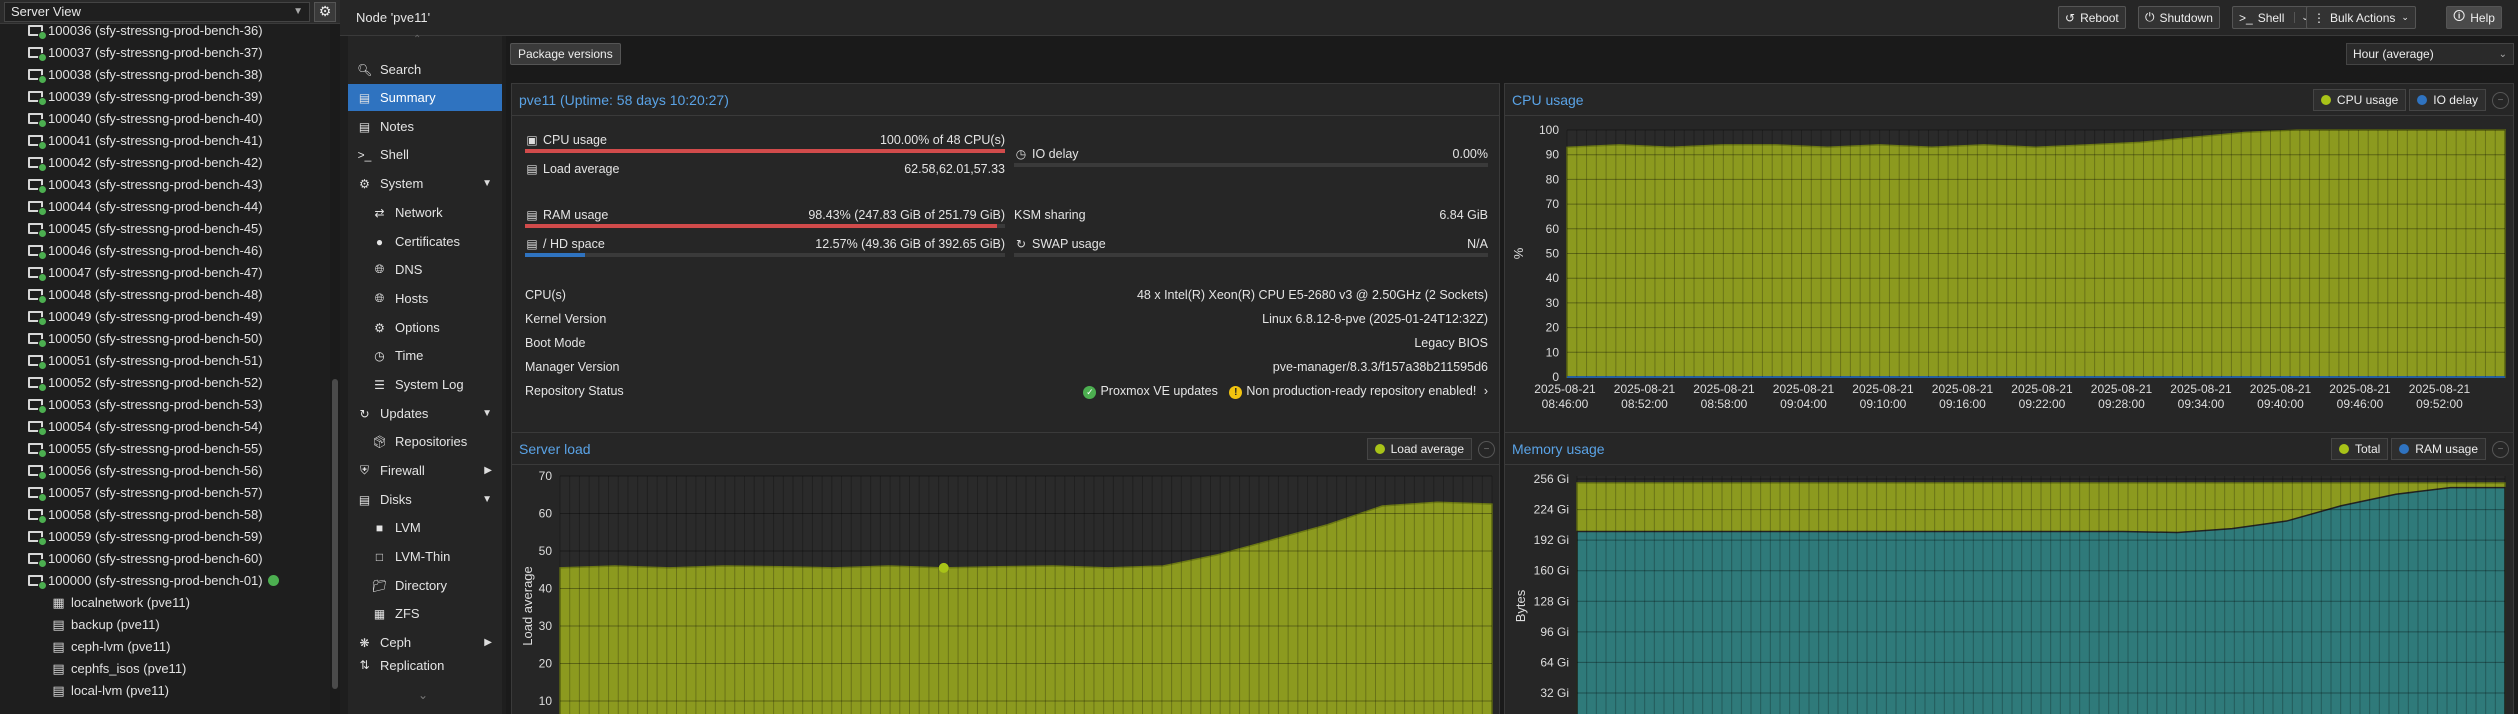 Image resolution: width=2518 pixels, height=714 pixels. Describe the element at coordinates (165, 580) in the screenshot. I see `tree-vm-item-selected: 100000 (sfy-stressng-prod-bench-01)` at that location.